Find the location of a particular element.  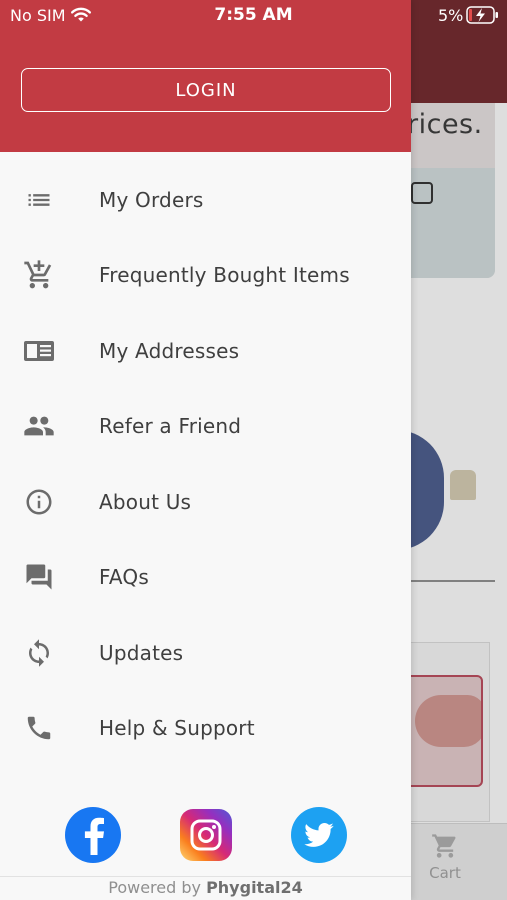

menu-item-label: FAQs is located at coordinates (124, 577).